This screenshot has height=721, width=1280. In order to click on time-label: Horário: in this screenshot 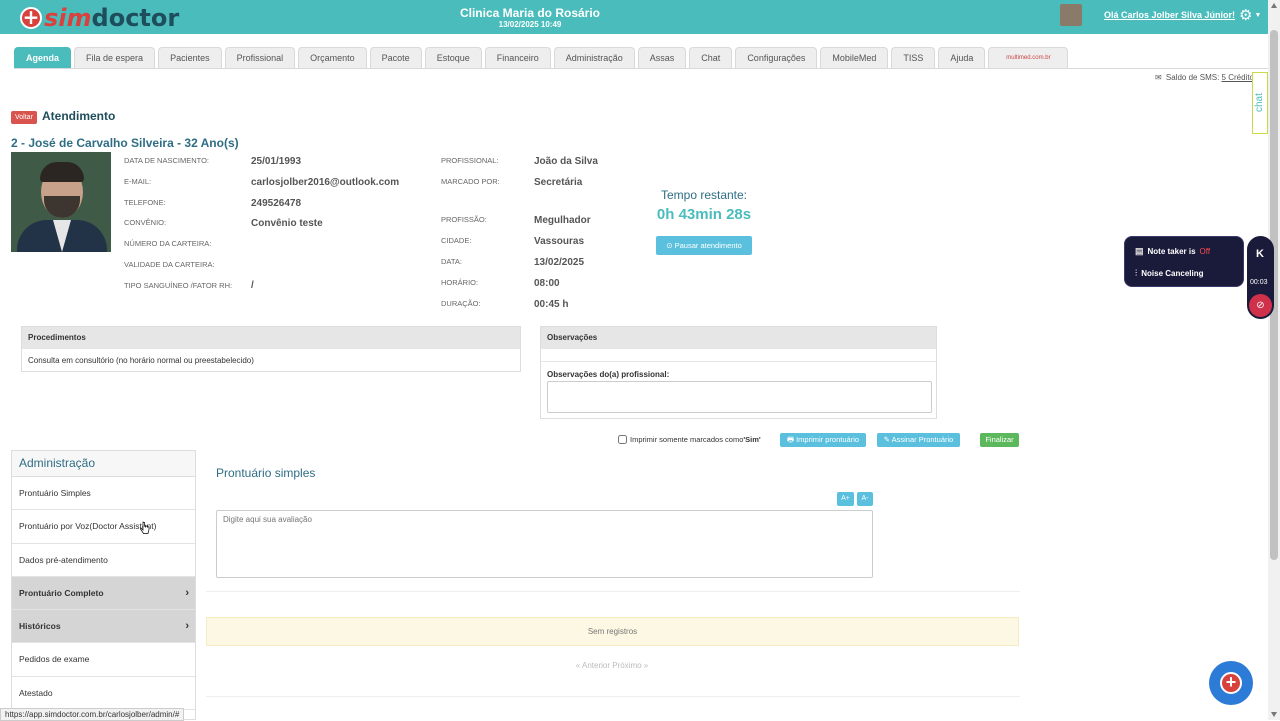, I will do `click(460, 282)`.